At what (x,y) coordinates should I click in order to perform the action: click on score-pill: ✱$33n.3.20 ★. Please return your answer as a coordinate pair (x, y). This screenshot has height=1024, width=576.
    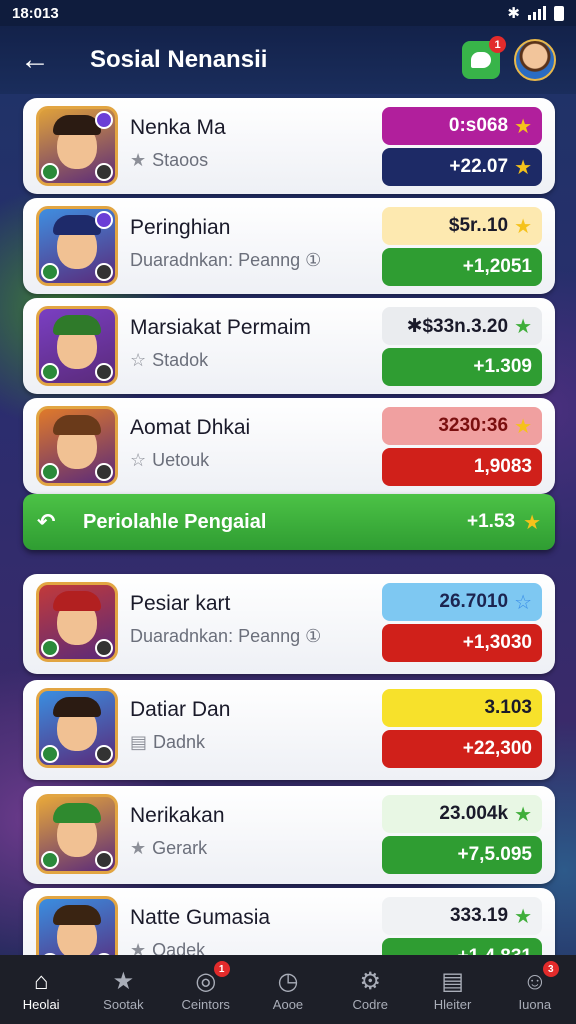
    Looking at the image, I should click on (462, 326).